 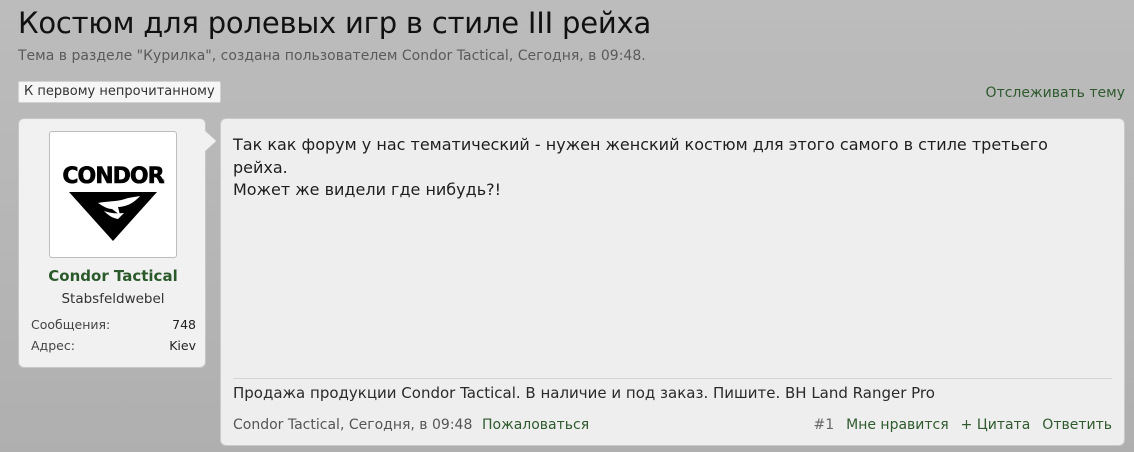 I want to click on post-actions: #1 Мне нравится + Цитата Ответить, so click(x=962, y=425).